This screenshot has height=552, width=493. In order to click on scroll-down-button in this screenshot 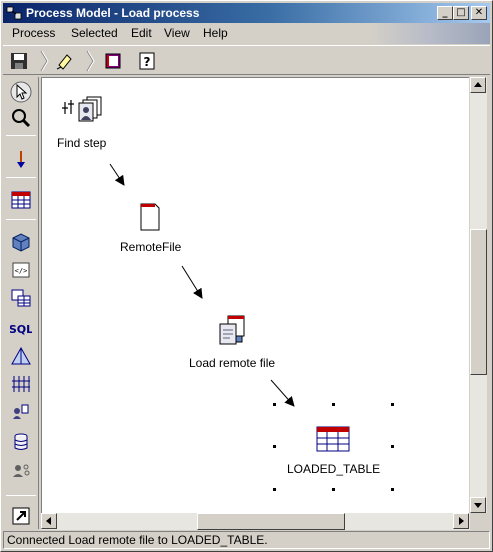, I will do `click(478, 505)`.